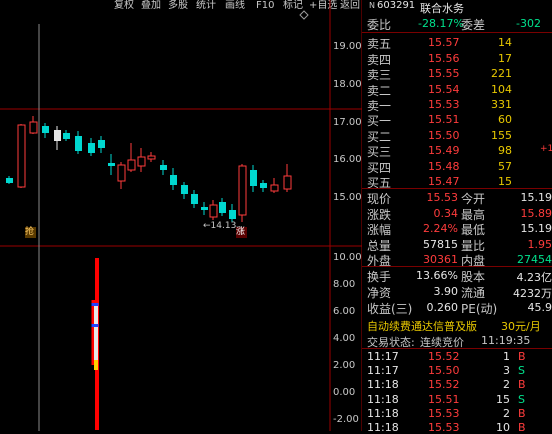  I want to click on tick-price: 15.50, so click(444, 371).